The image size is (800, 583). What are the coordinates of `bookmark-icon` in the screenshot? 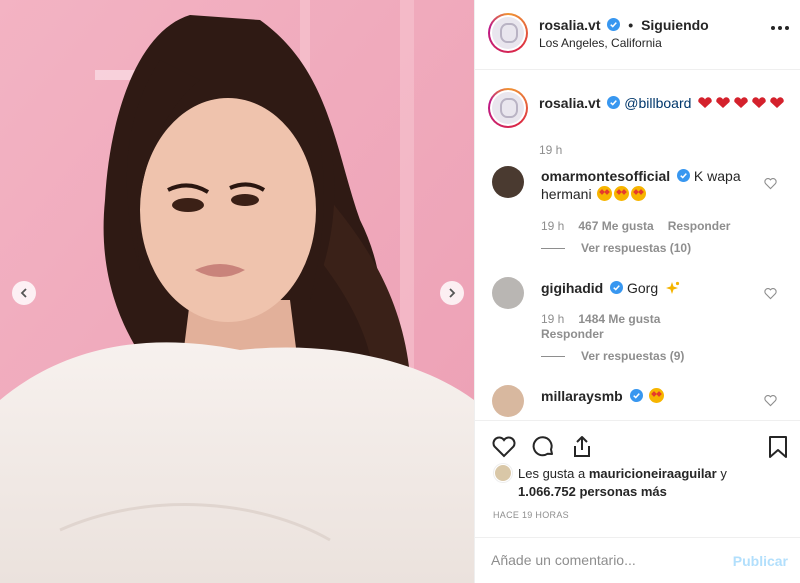 It's located at (778, 447).